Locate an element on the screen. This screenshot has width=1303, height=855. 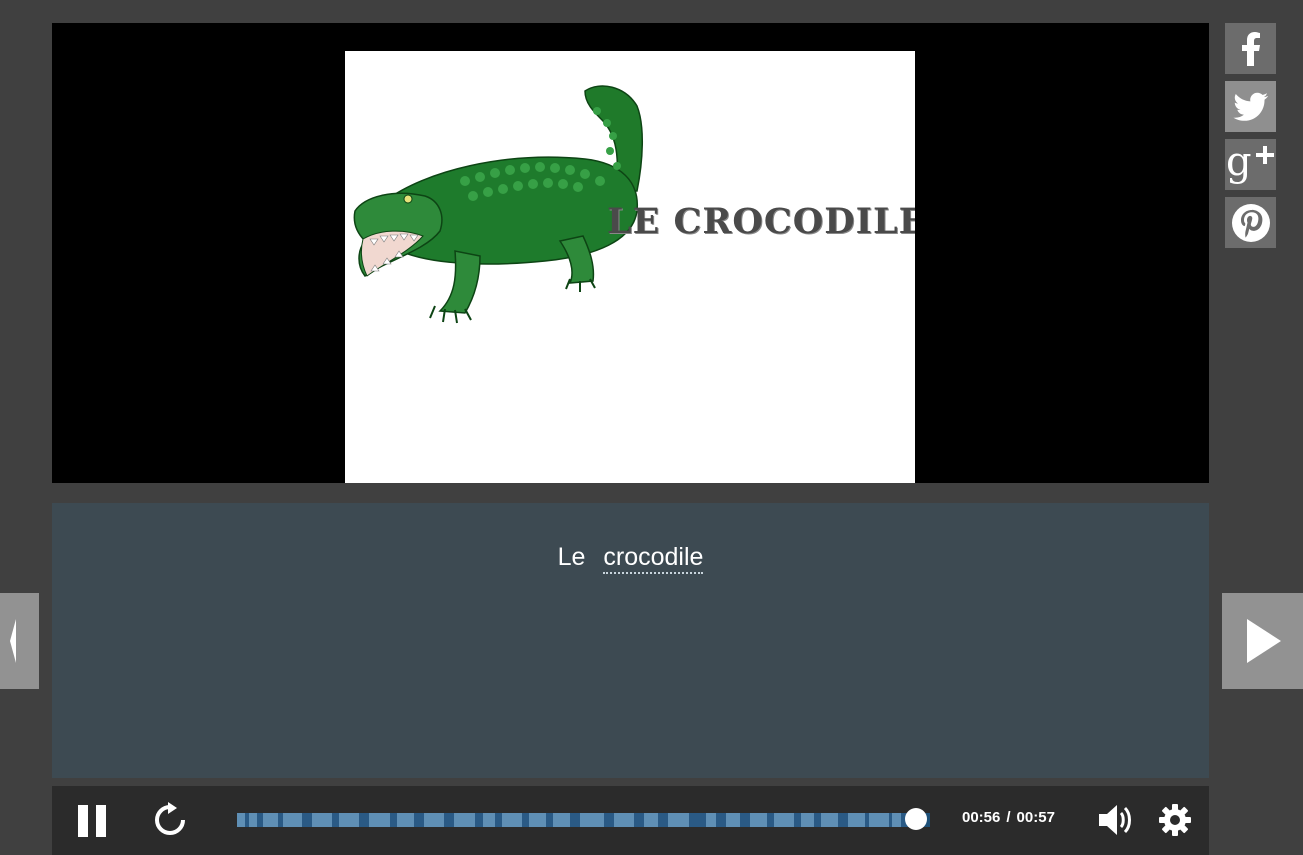
seek-bar is located at coordinates (583, 819).